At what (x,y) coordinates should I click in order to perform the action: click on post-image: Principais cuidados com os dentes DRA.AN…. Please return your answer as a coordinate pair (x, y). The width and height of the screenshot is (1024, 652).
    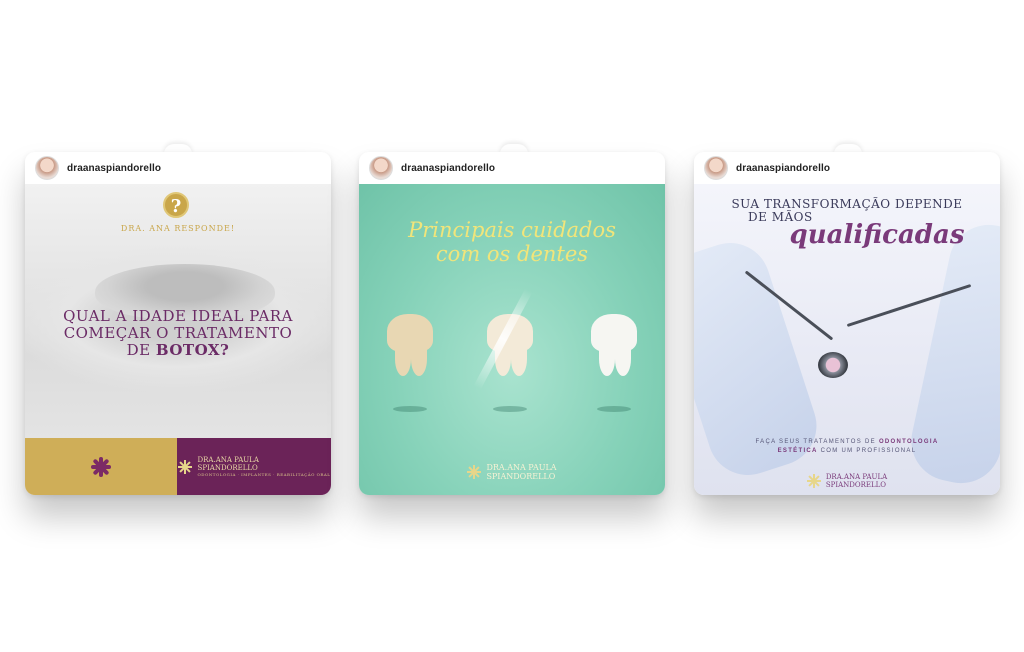
    Looking at the image, I should click on (512, 339).